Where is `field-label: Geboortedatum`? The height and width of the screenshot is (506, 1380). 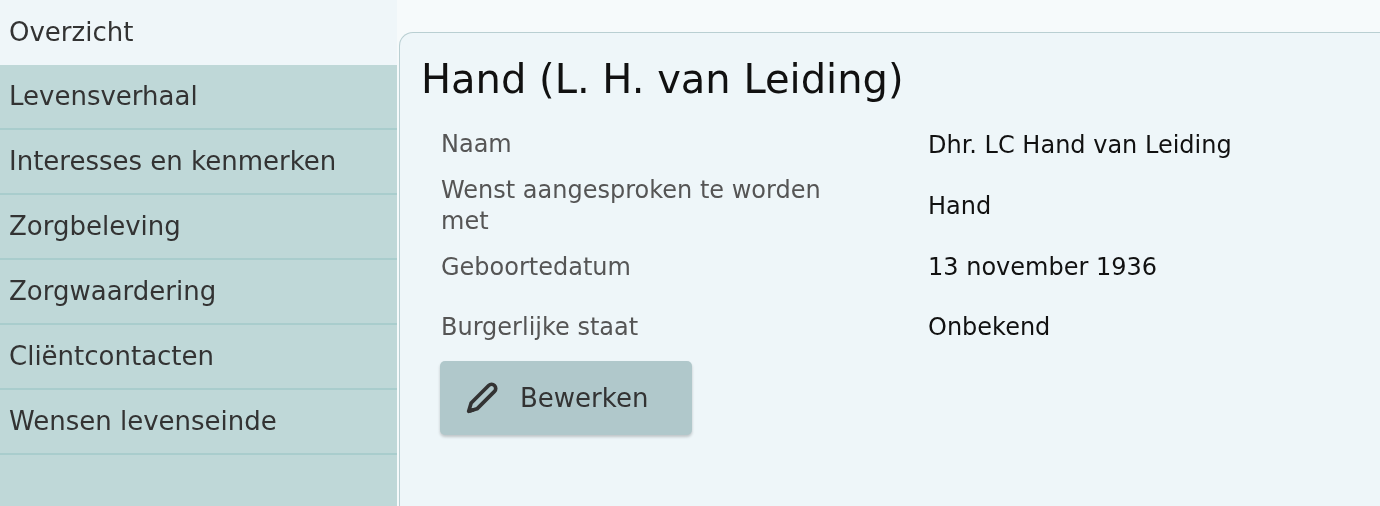
field-label: Geboortedatum is located at coordinates (536, 267).